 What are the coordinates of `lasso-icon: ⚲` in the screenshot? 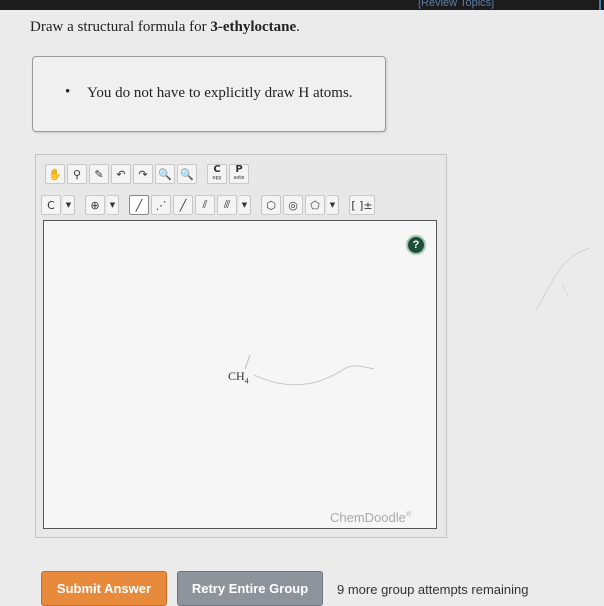 It's located at (77, 174).